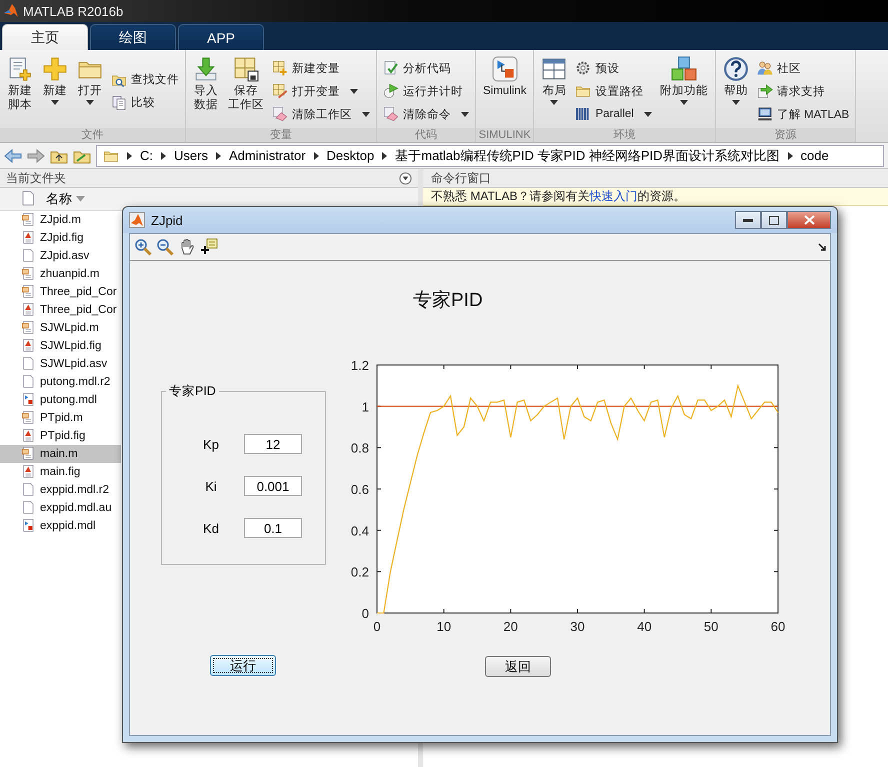 Image resolution: width=888 pixels, height=767 pixels. Describe the element at coordinates (280, 68) in the screenshot. I see `grid-plus-icon` at that location.